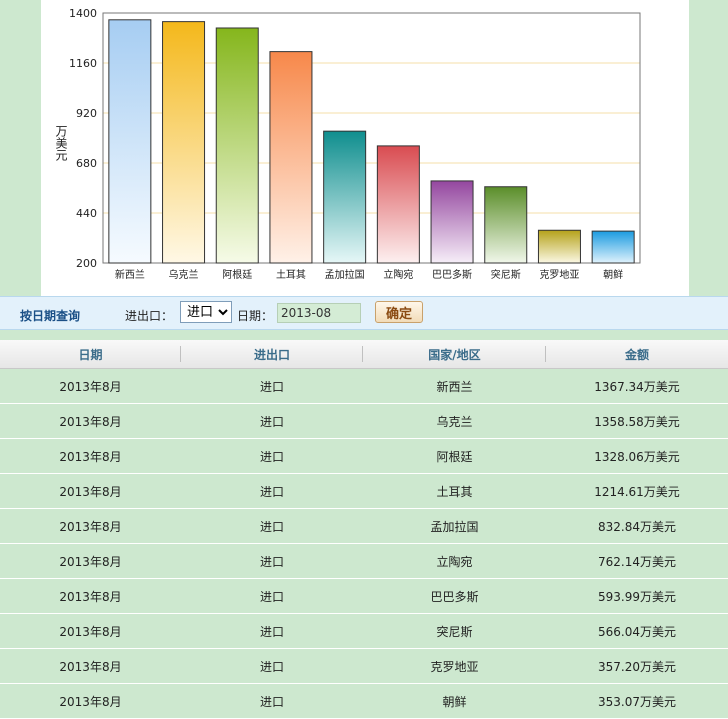 This screenshot has width=728, height=719. What do you see at coordinates (506, 274) in the screenshot?
I see `x-tick-label: 突尼斯` at bounding box center [506, 274].